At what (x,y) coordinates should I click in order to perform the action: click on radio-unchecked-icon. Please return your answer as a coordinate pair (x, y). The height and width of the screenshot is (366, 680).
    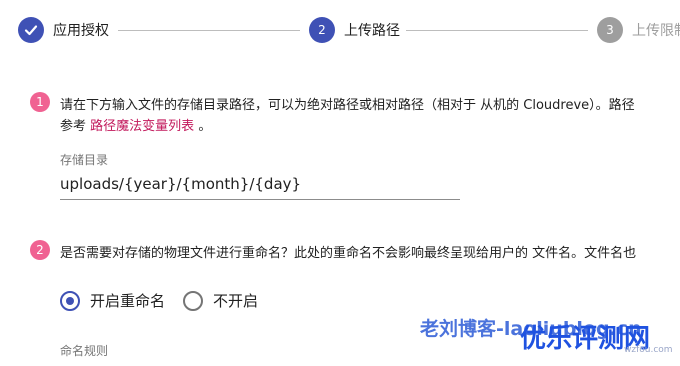
    Looking at the image, I should click on (193, 300).